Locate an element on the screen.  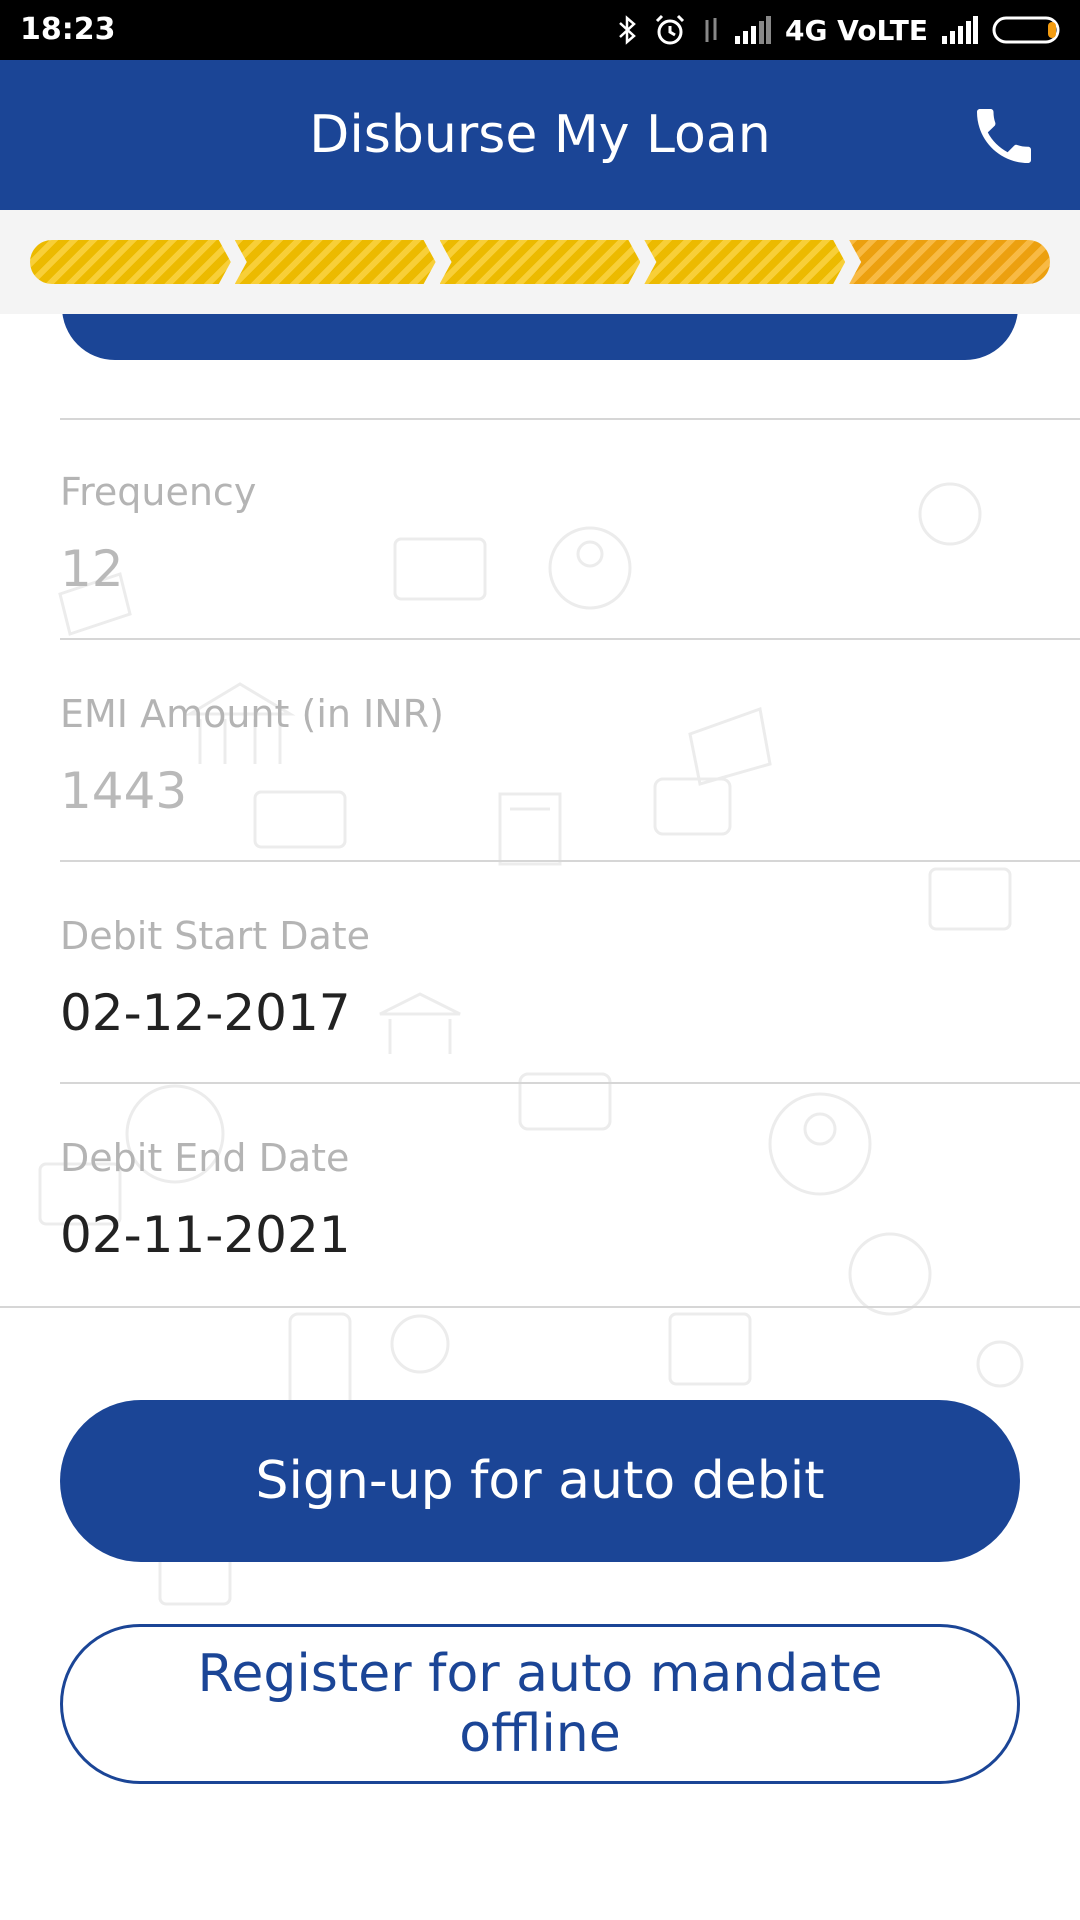
battery-icon is located at coordinates (1028, 30).